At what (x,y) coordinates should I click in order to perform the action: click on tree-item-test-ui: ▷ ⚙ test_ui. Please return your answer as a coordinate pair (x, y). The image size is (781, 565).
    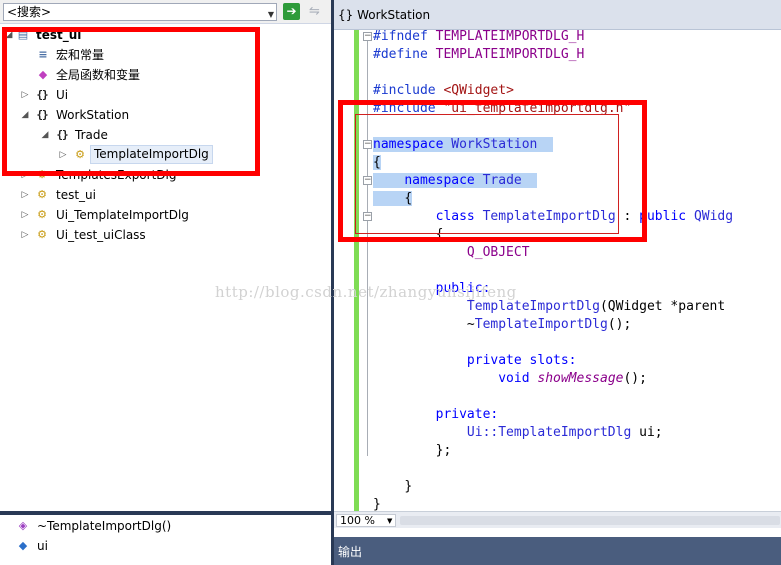
    Looking at the image, I should click on (100, 195).